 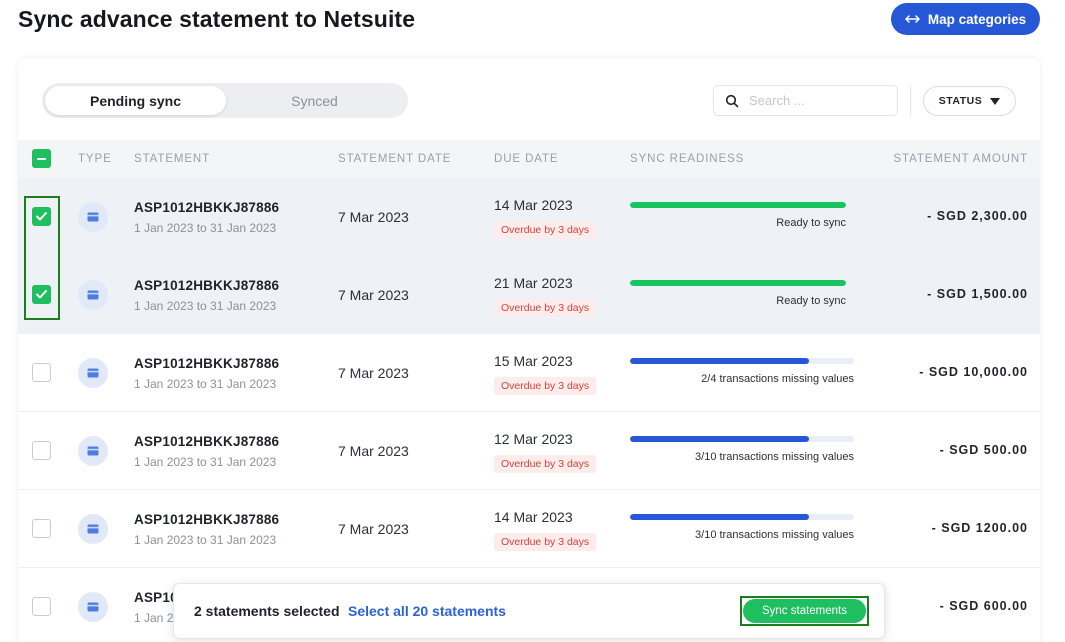 I want to click on caret-down-icon, so click(x=995, y=101).